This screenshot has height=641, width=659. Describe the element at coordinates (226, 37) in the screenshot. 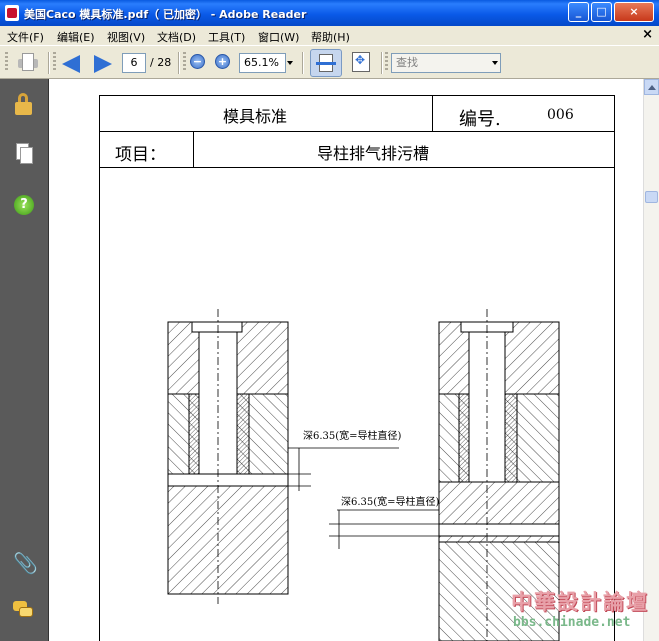

I see `menu-tools: 工具(T)` at that location.